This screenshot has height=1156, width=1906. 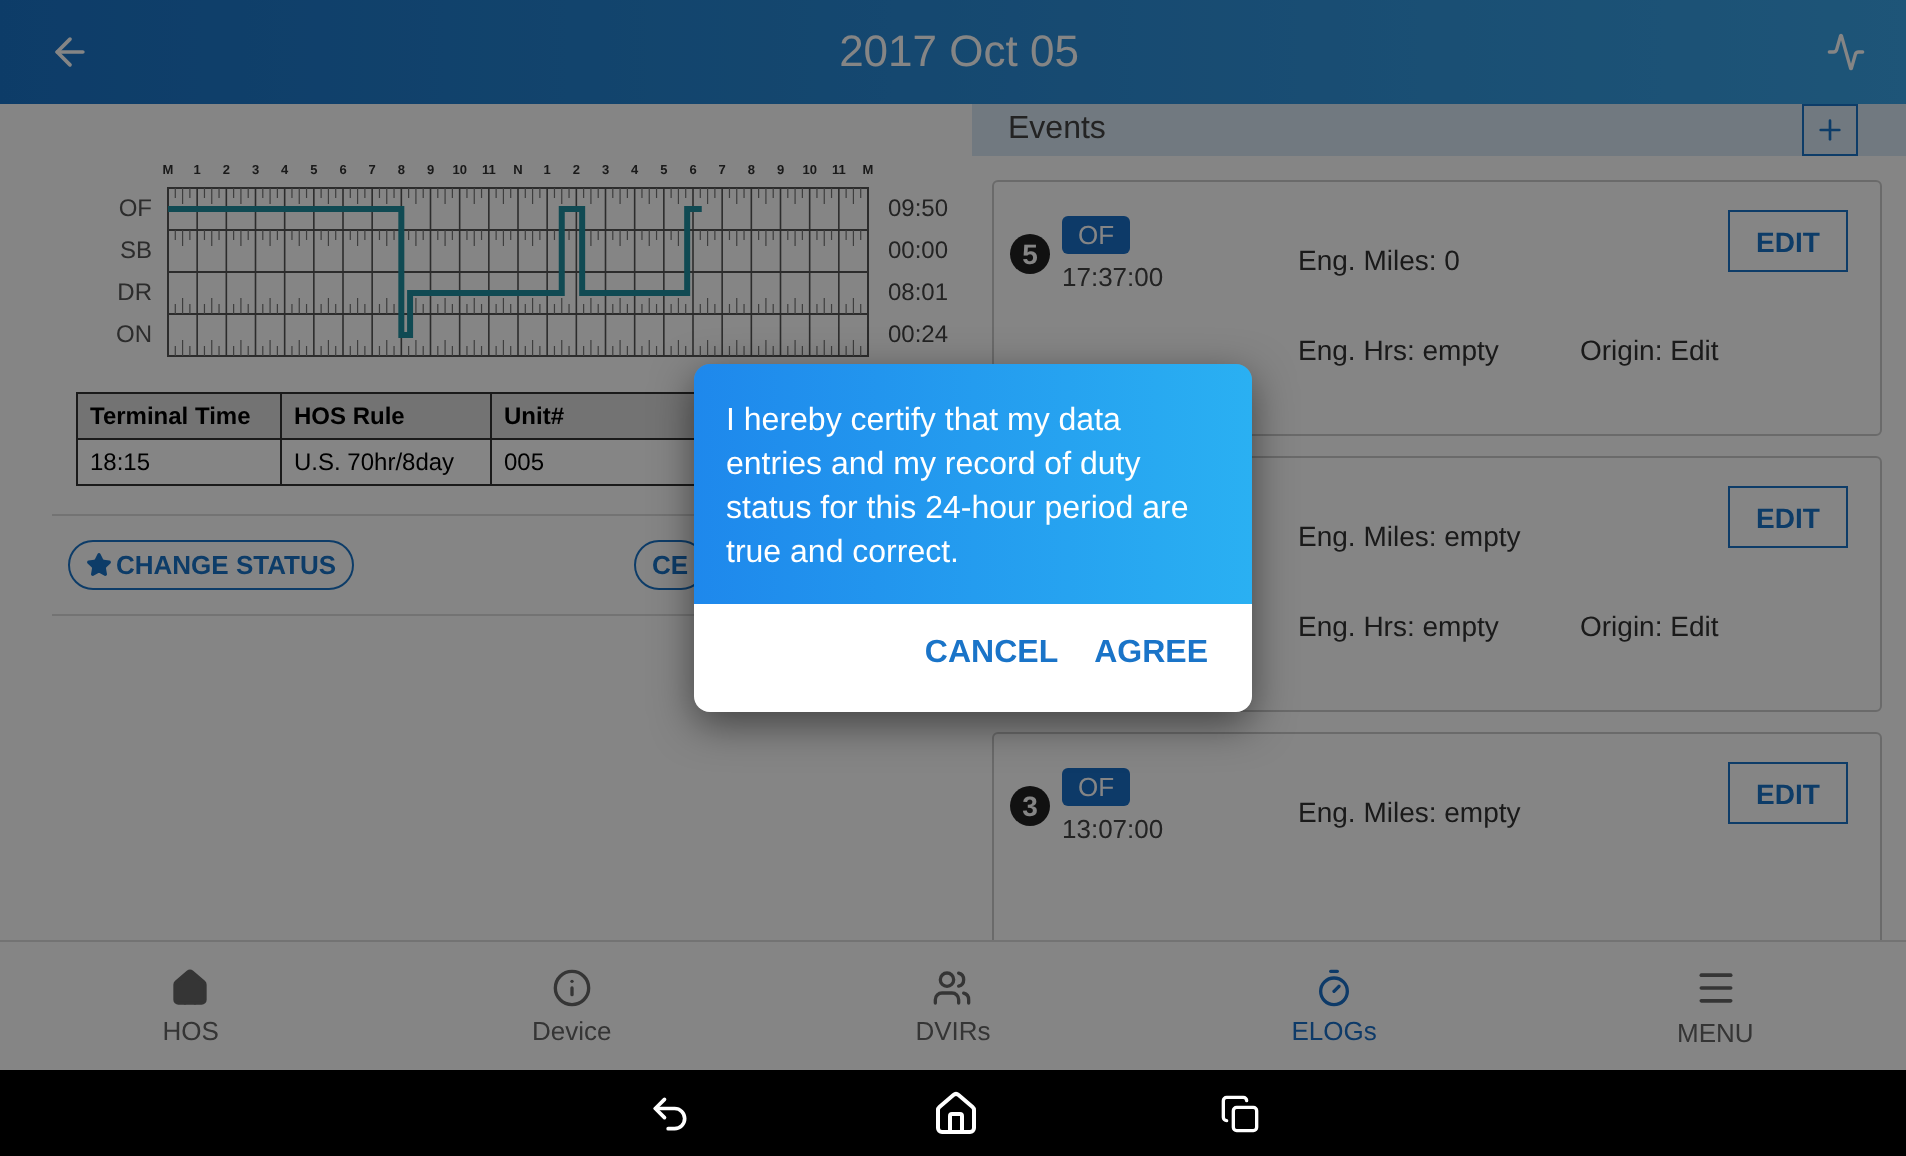 I want to click on nav-tab: DVIRs, so click(x=953, y=1006).